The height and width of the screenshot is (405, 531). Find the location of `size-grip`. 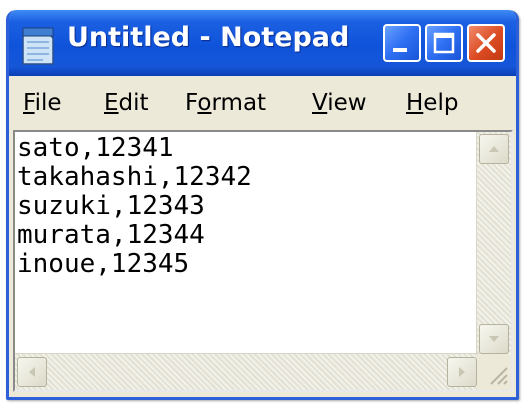

size-grip is located at coordinates (494, 372).